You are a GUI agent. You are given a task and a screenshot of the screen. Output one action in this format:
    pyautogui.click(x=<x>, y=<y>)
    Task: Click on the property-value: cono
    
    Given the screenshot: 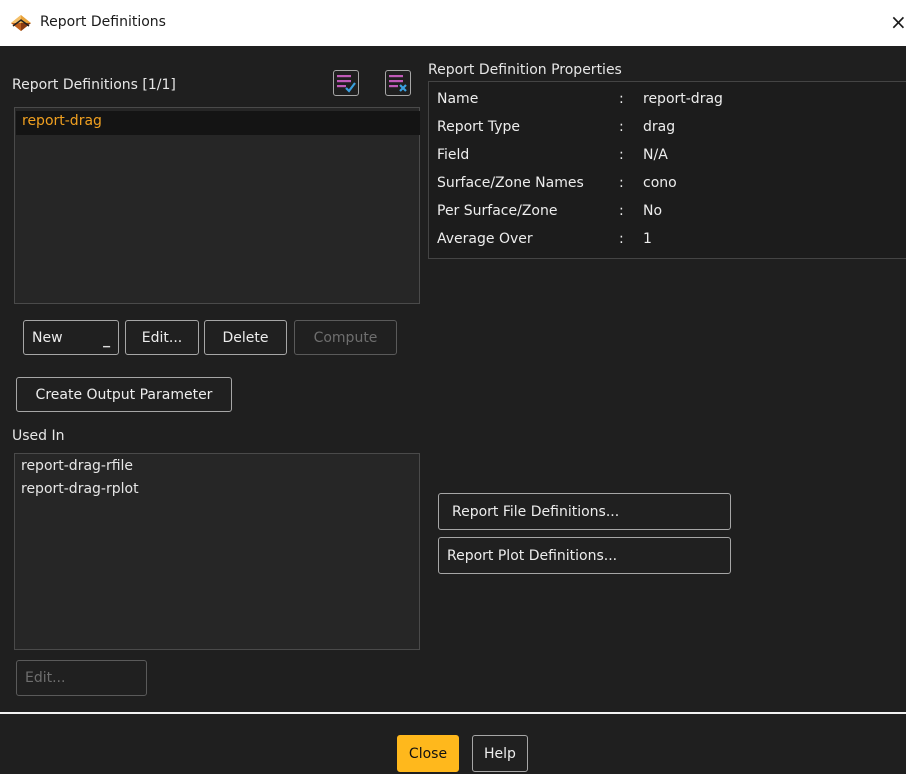 What is the action you would take?
    pyautogui.click(x=660, y=183)
    